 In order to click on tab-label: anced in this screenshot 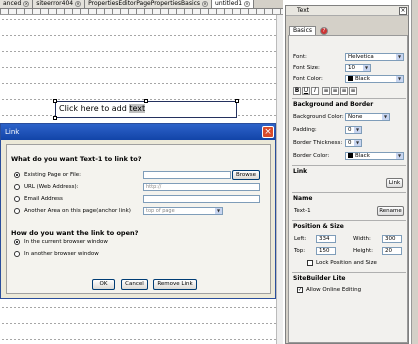, I will do `click(12, 3)`.